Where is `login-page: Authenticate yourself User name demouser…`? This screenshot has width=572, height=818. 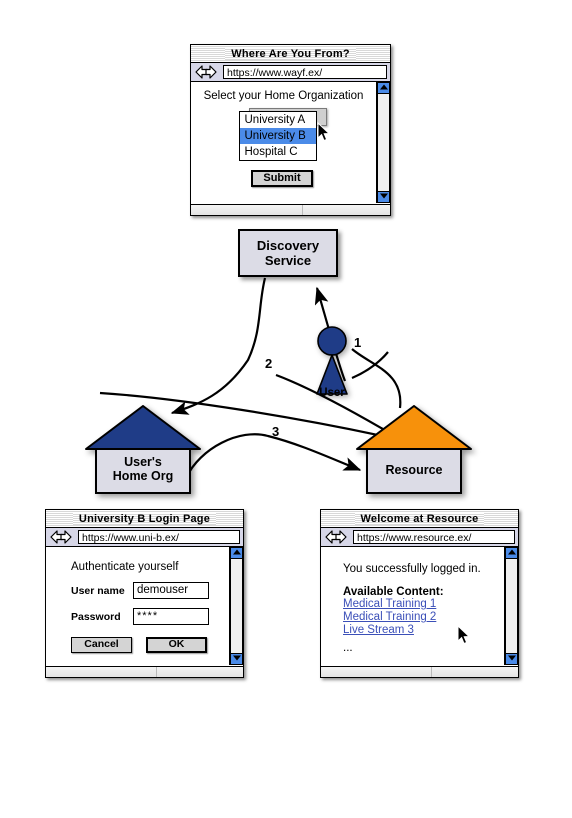
login-page: Authenticate yourself User name demouser… is located at coordinates (138, 606).